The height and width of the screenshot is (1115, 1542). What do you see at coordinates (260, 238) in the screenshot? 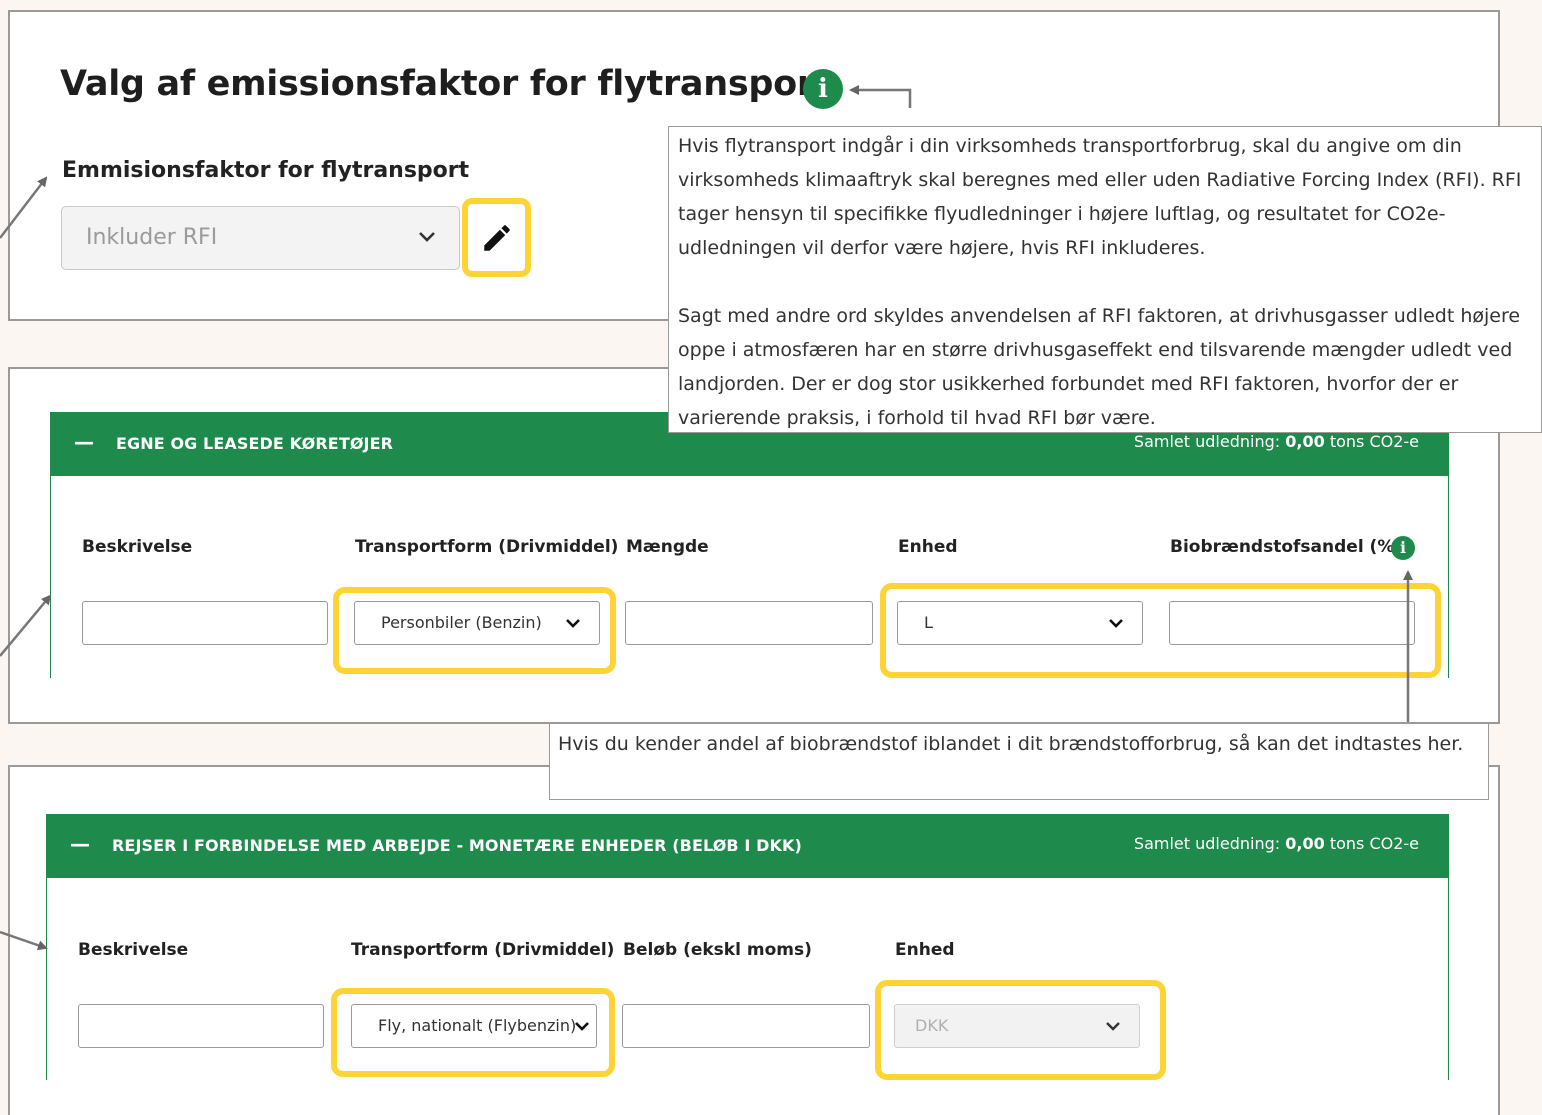
I see `emission-factor-select: Inkluder RFI` at bounding box center [260, 238].